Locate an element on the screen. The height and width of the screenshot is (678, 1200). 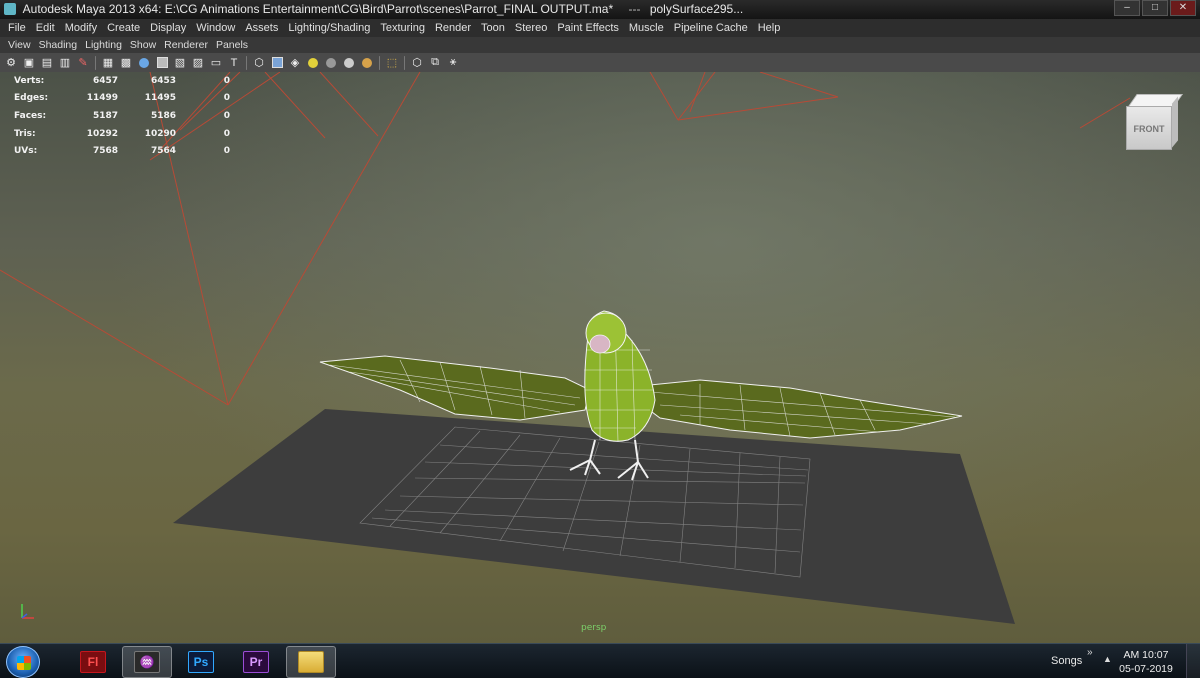
minimize-button: – is located at coordinates (1127, 8).